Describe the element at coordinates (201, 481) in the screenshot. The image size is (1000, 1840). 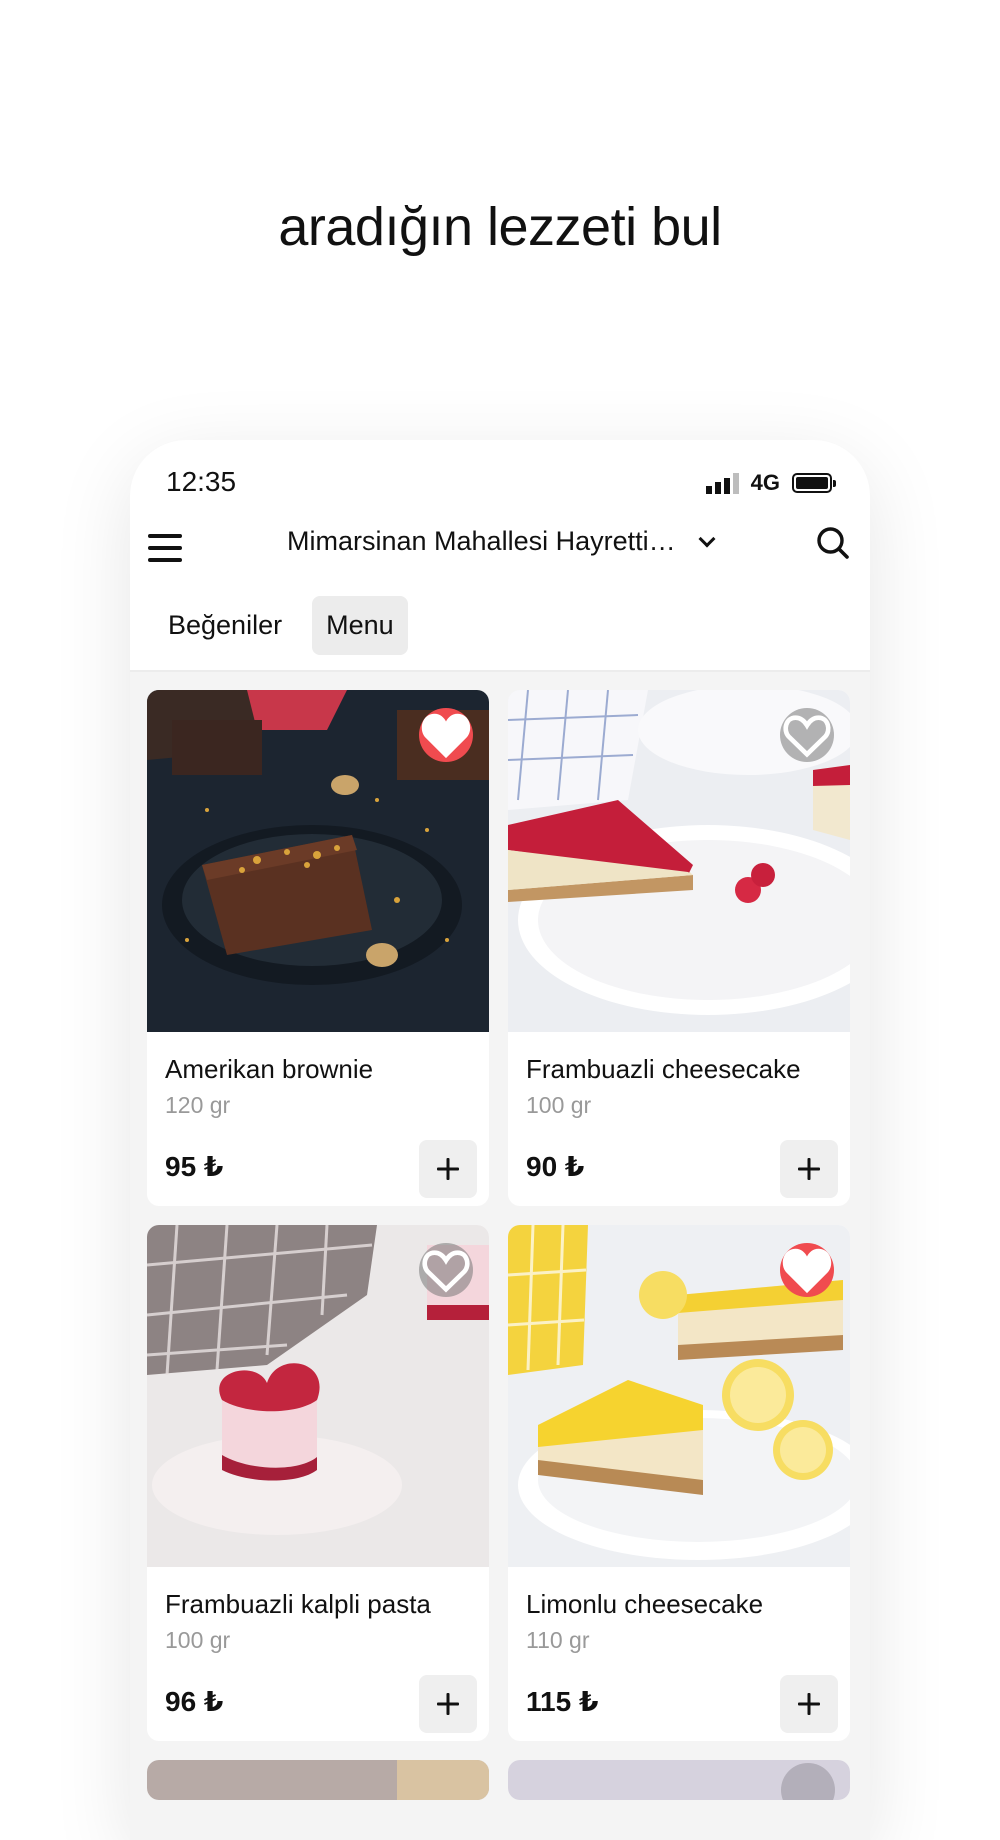
I see `status-time: 12:35` at that location.